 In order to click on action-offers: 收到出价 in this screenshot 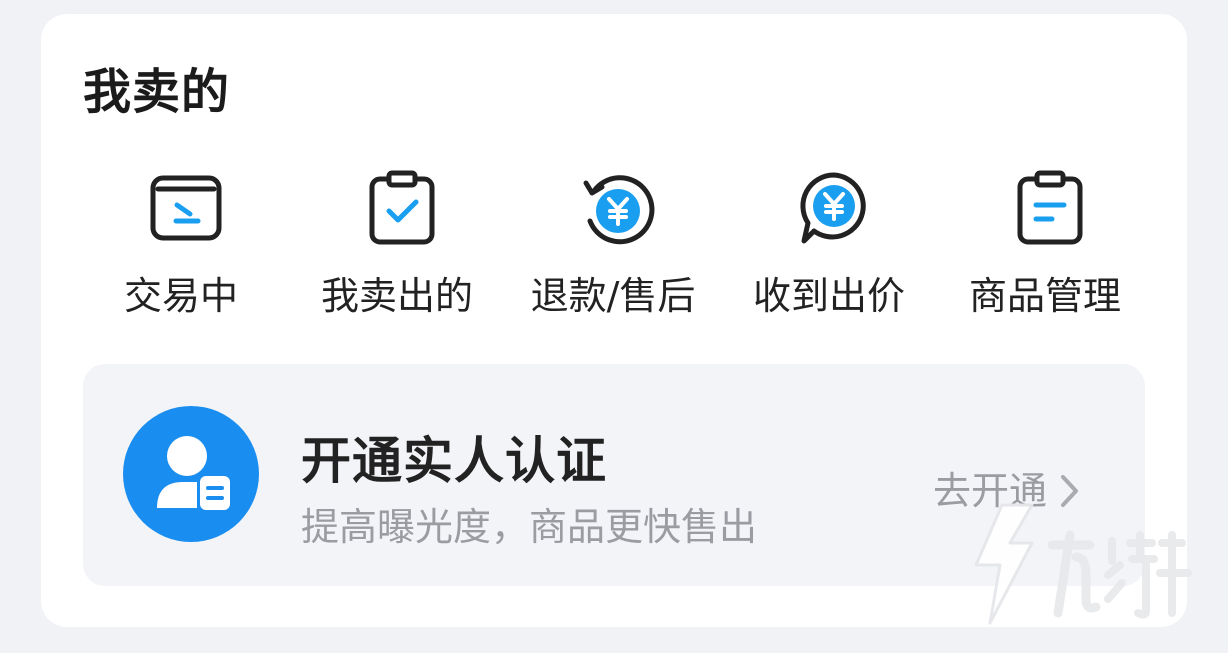, I will do `click(829, 246)`.